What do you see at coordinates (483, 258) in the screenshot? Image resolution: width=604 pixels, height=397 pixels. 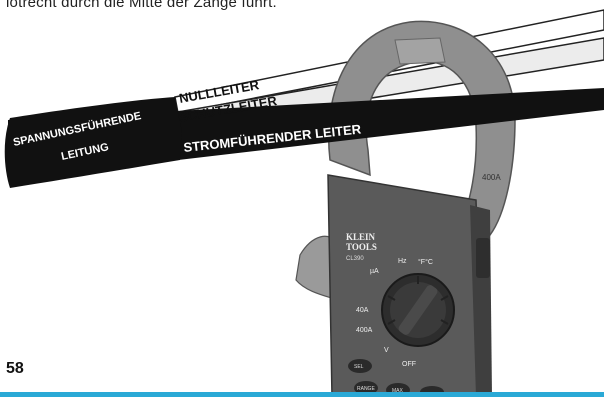 I see `side-button` at bounding box center [483, 258].